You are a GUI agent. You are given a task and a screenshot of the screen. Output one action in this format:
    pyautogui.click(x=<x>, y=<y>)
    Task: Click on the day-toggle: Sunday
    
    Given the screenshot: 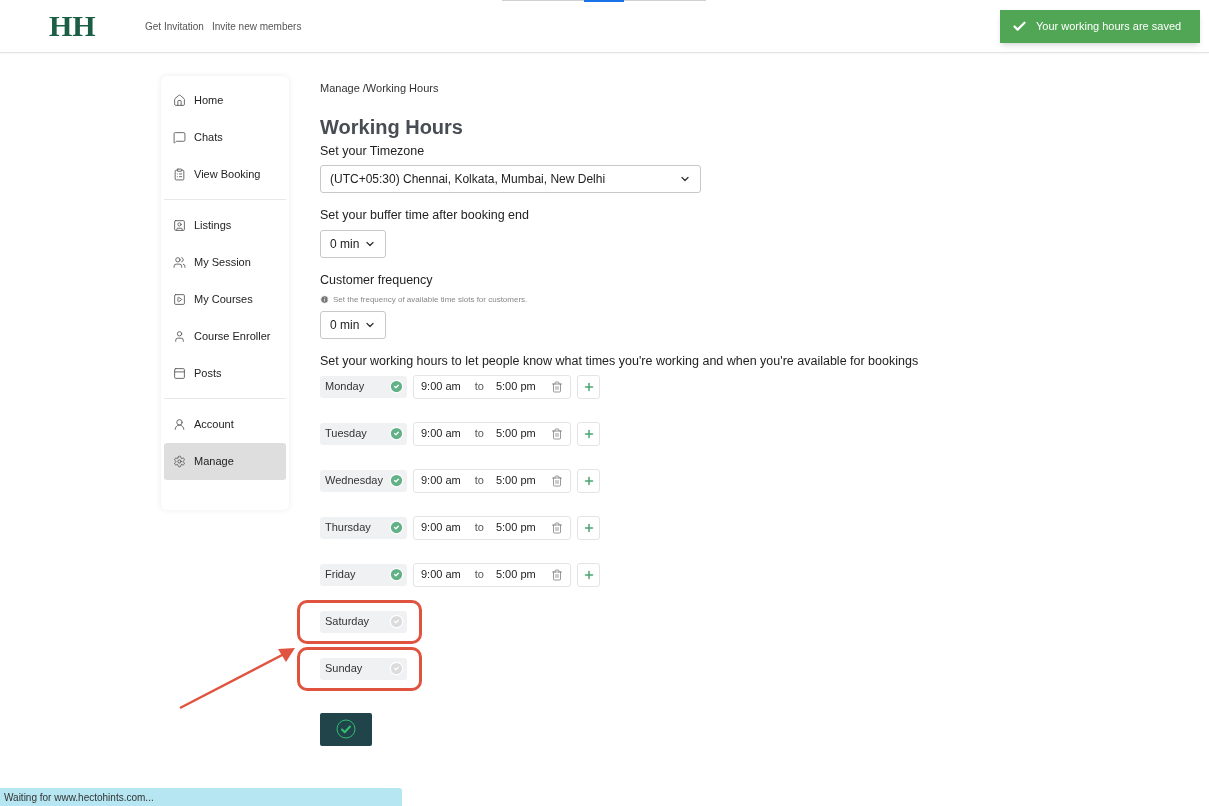 What is the action you would take?
    pyautogui.click(x=363, y=668)
    